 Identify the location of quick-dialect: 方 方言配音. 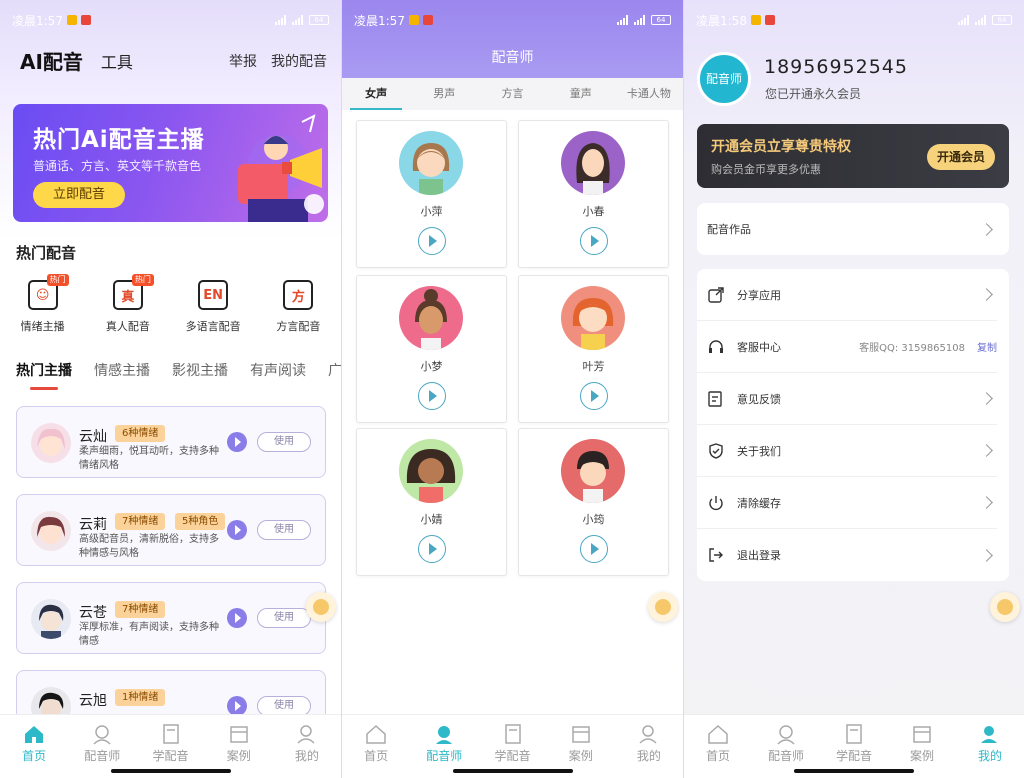
(298, 307).